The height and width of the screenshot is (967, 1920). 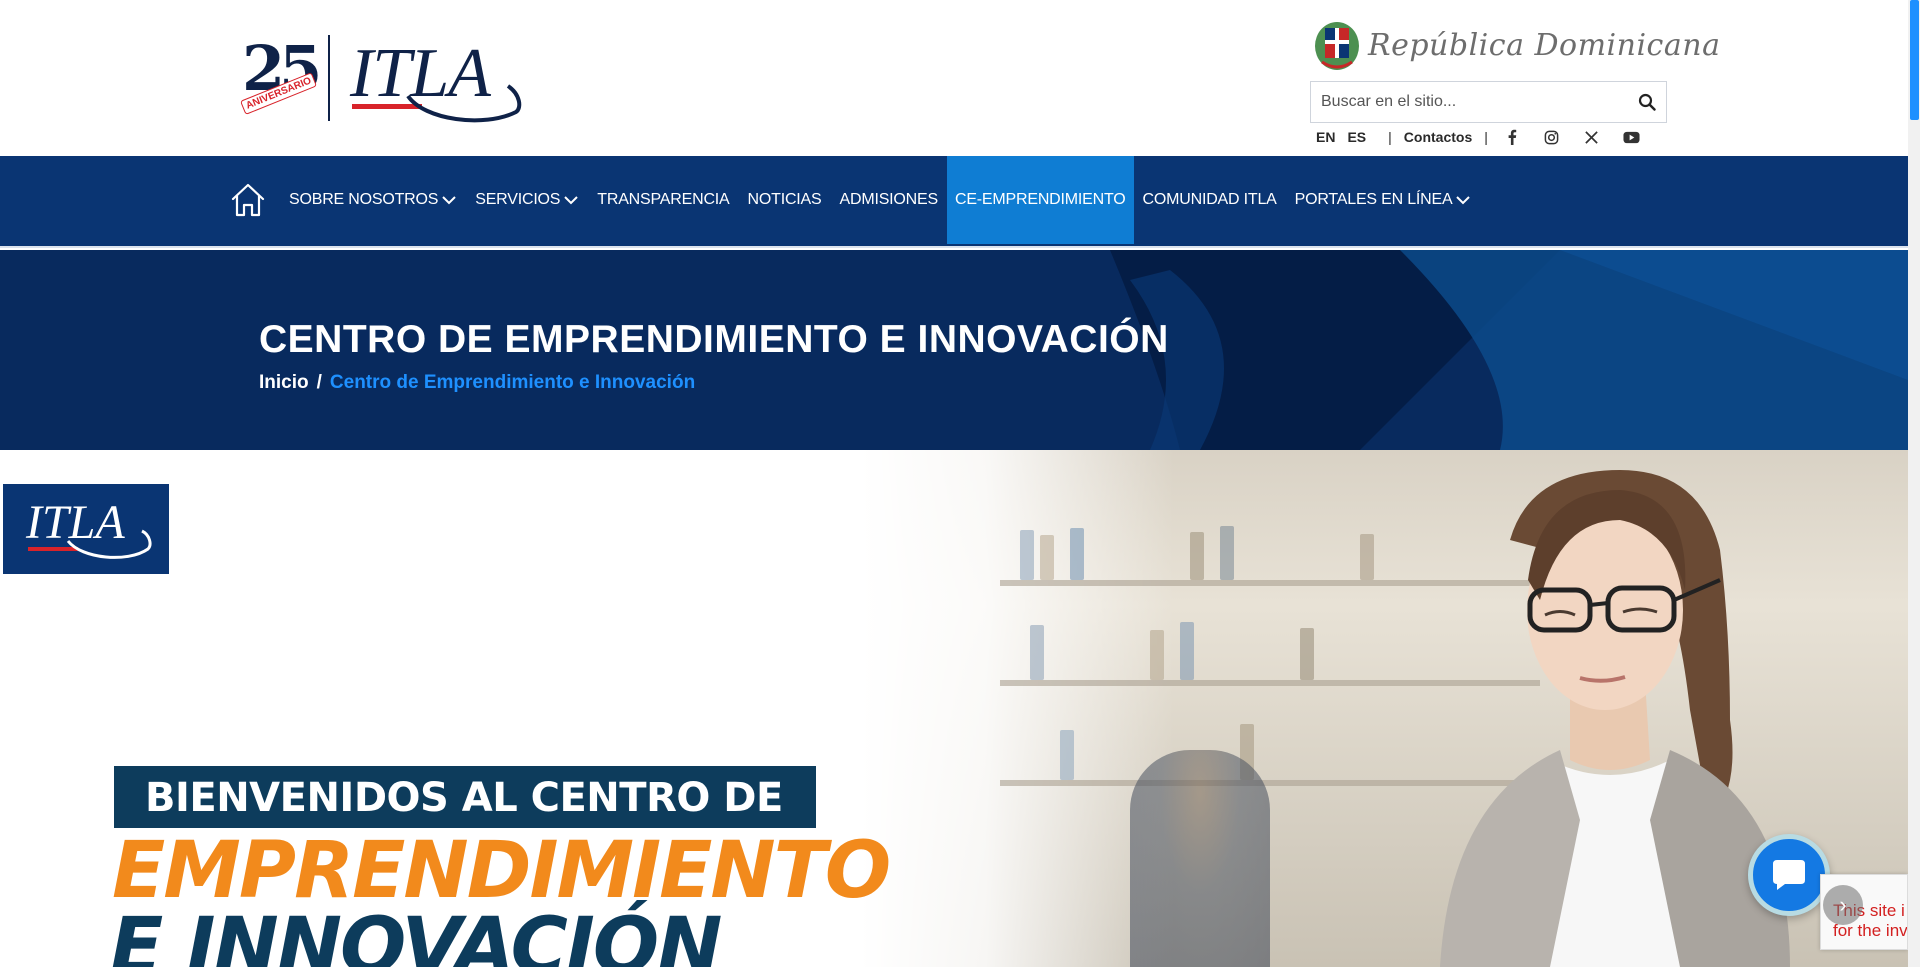 I want to click on background-person, so click(x=1200, y=858).